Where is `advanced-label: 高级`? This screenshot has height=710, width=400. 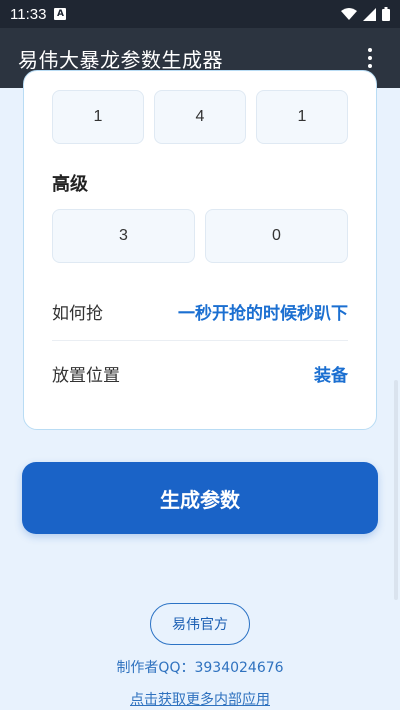 advanced-label: 高级 is located at coordinates (70, 184).